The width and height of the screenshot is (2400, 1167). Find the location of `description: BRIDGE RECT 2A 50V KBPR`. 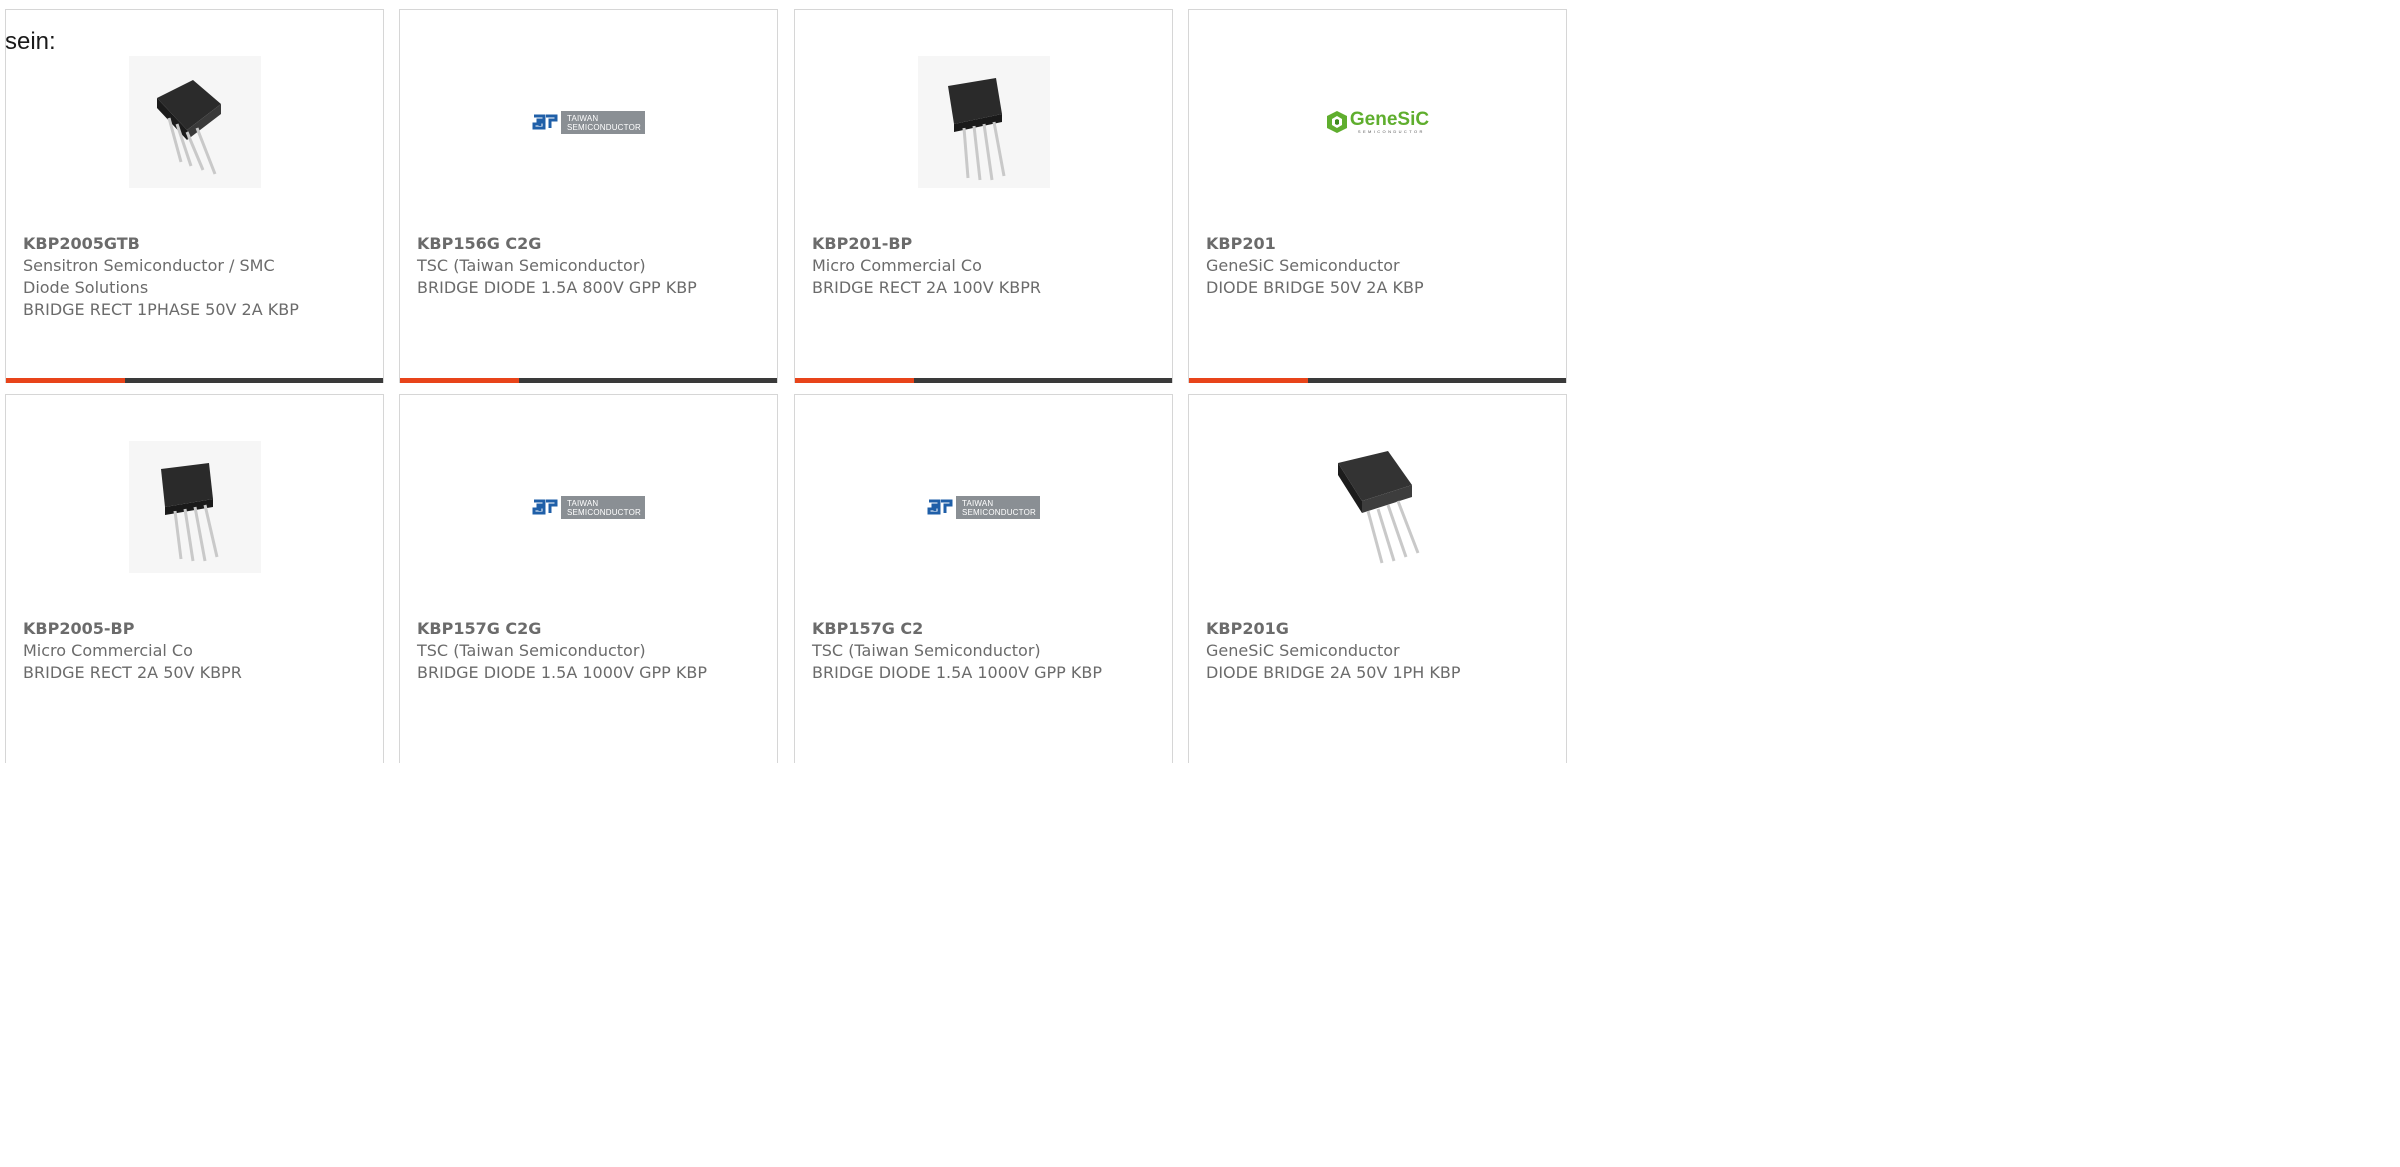

description: BRIDGE RECT 2A 50V KBPR is located at coordinates (132, 672).